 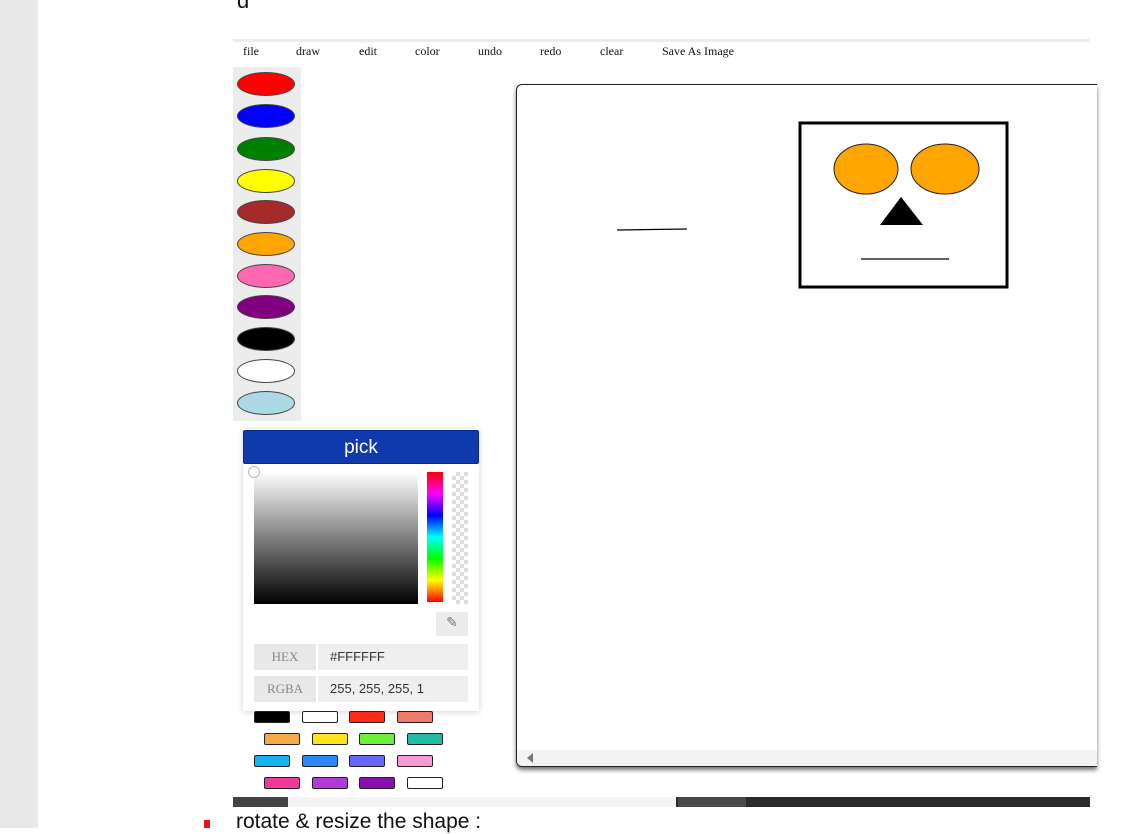 I want to click on menu-save-as-image: Save As Image, so click(x=698, y=53).